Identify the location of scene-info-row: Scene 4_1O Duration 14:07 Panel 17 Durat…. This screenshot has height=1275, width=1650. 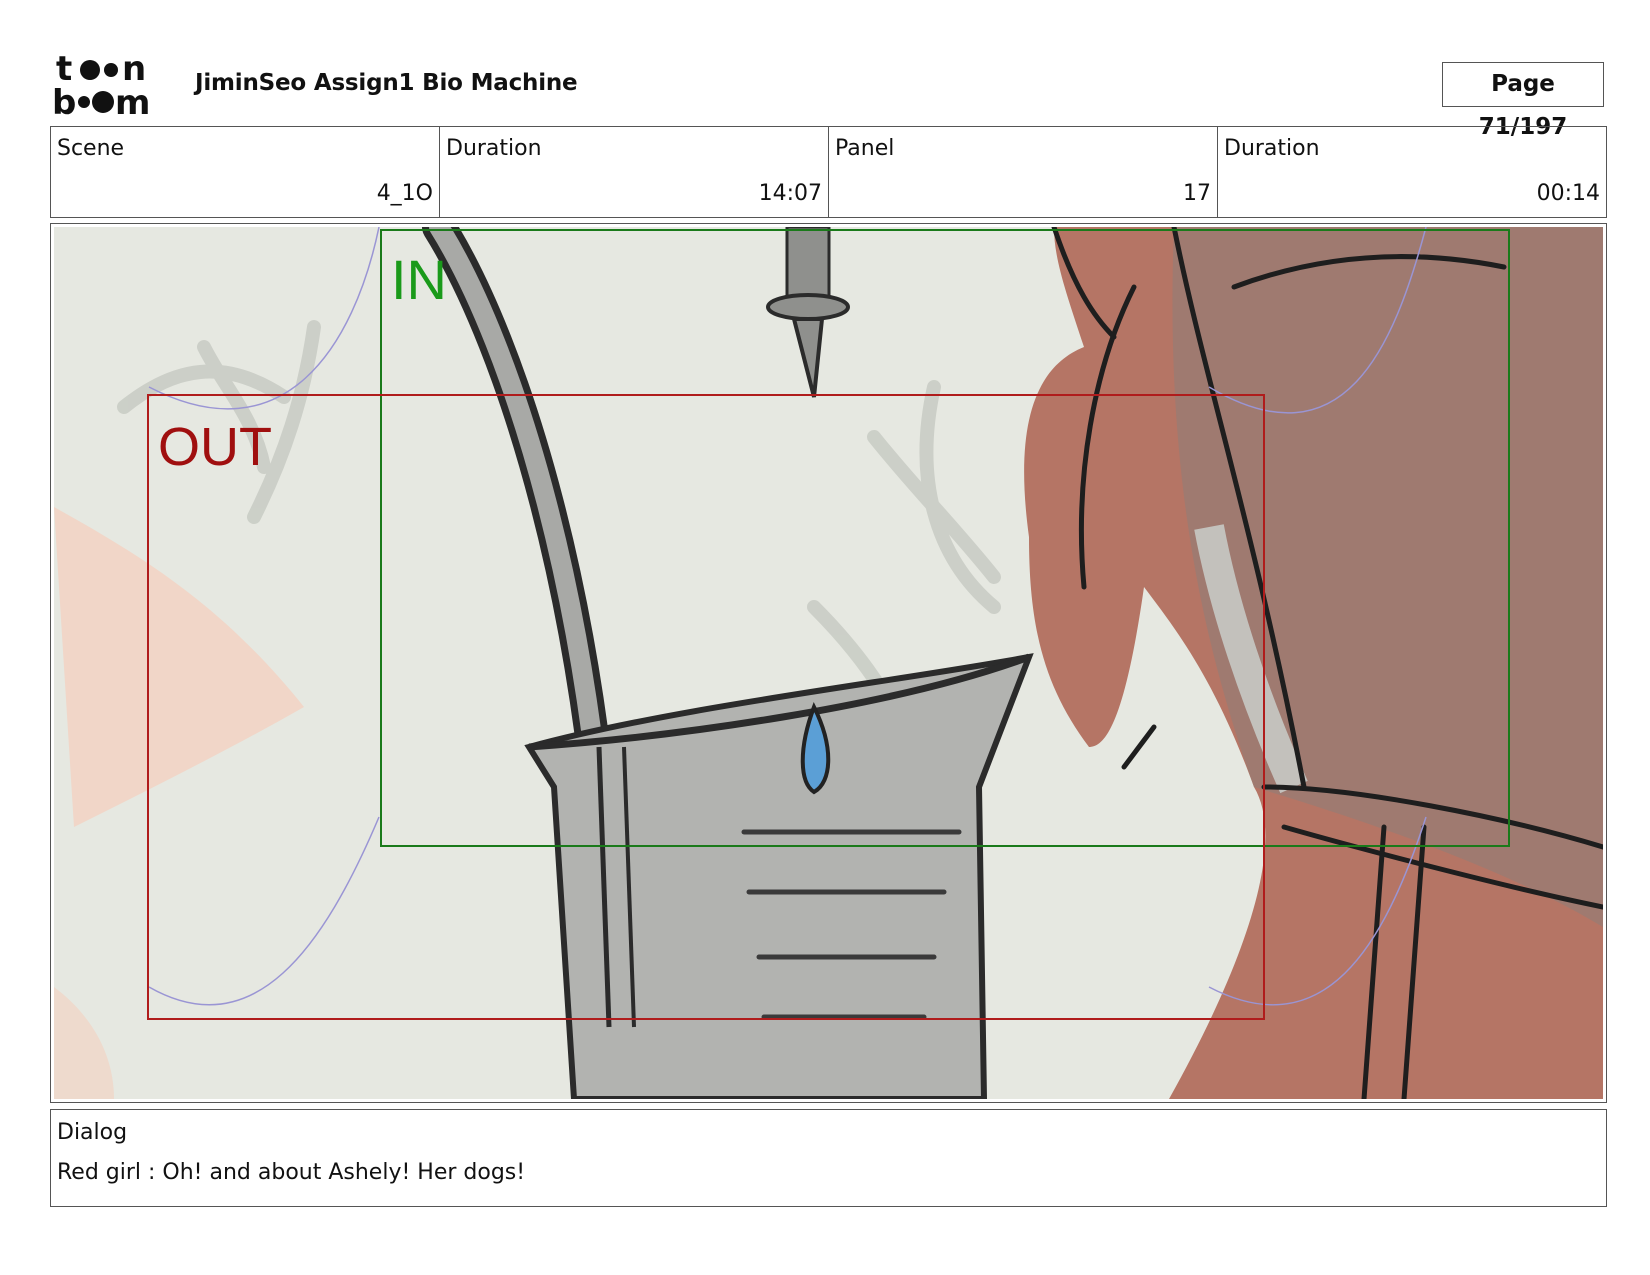
(828, 172).